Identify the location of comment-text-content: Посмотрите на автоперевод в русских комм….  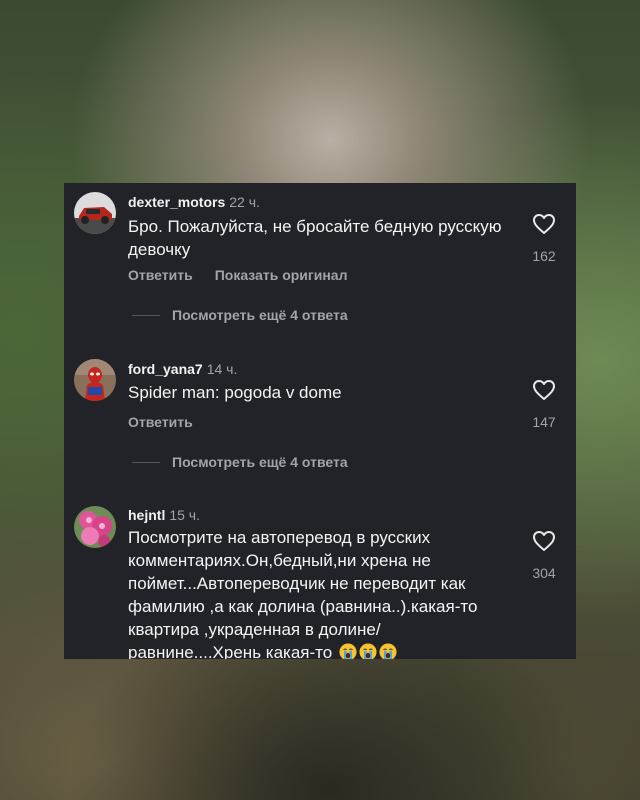
(303, 593).